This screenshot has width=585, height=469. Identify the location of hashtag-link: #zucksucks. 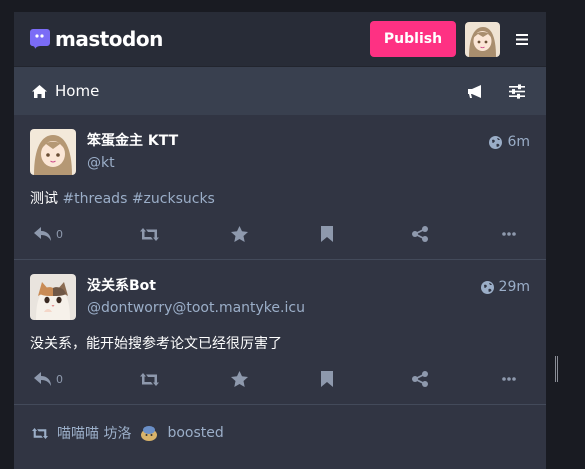
(173, 199).